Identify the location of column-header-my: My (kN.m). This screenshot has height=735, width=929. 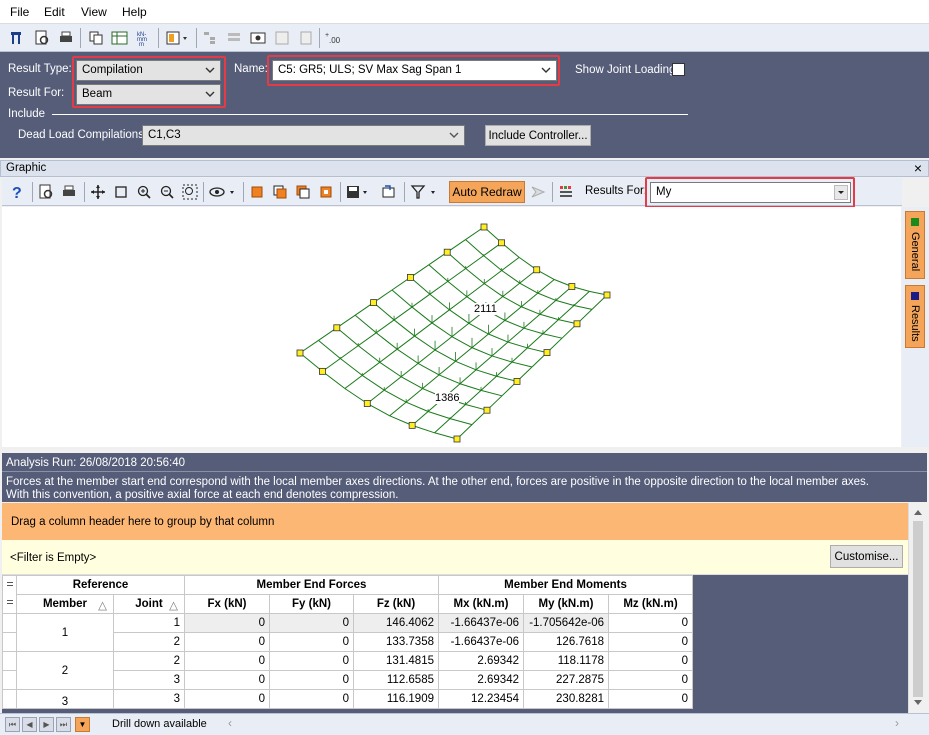
(566, 604).